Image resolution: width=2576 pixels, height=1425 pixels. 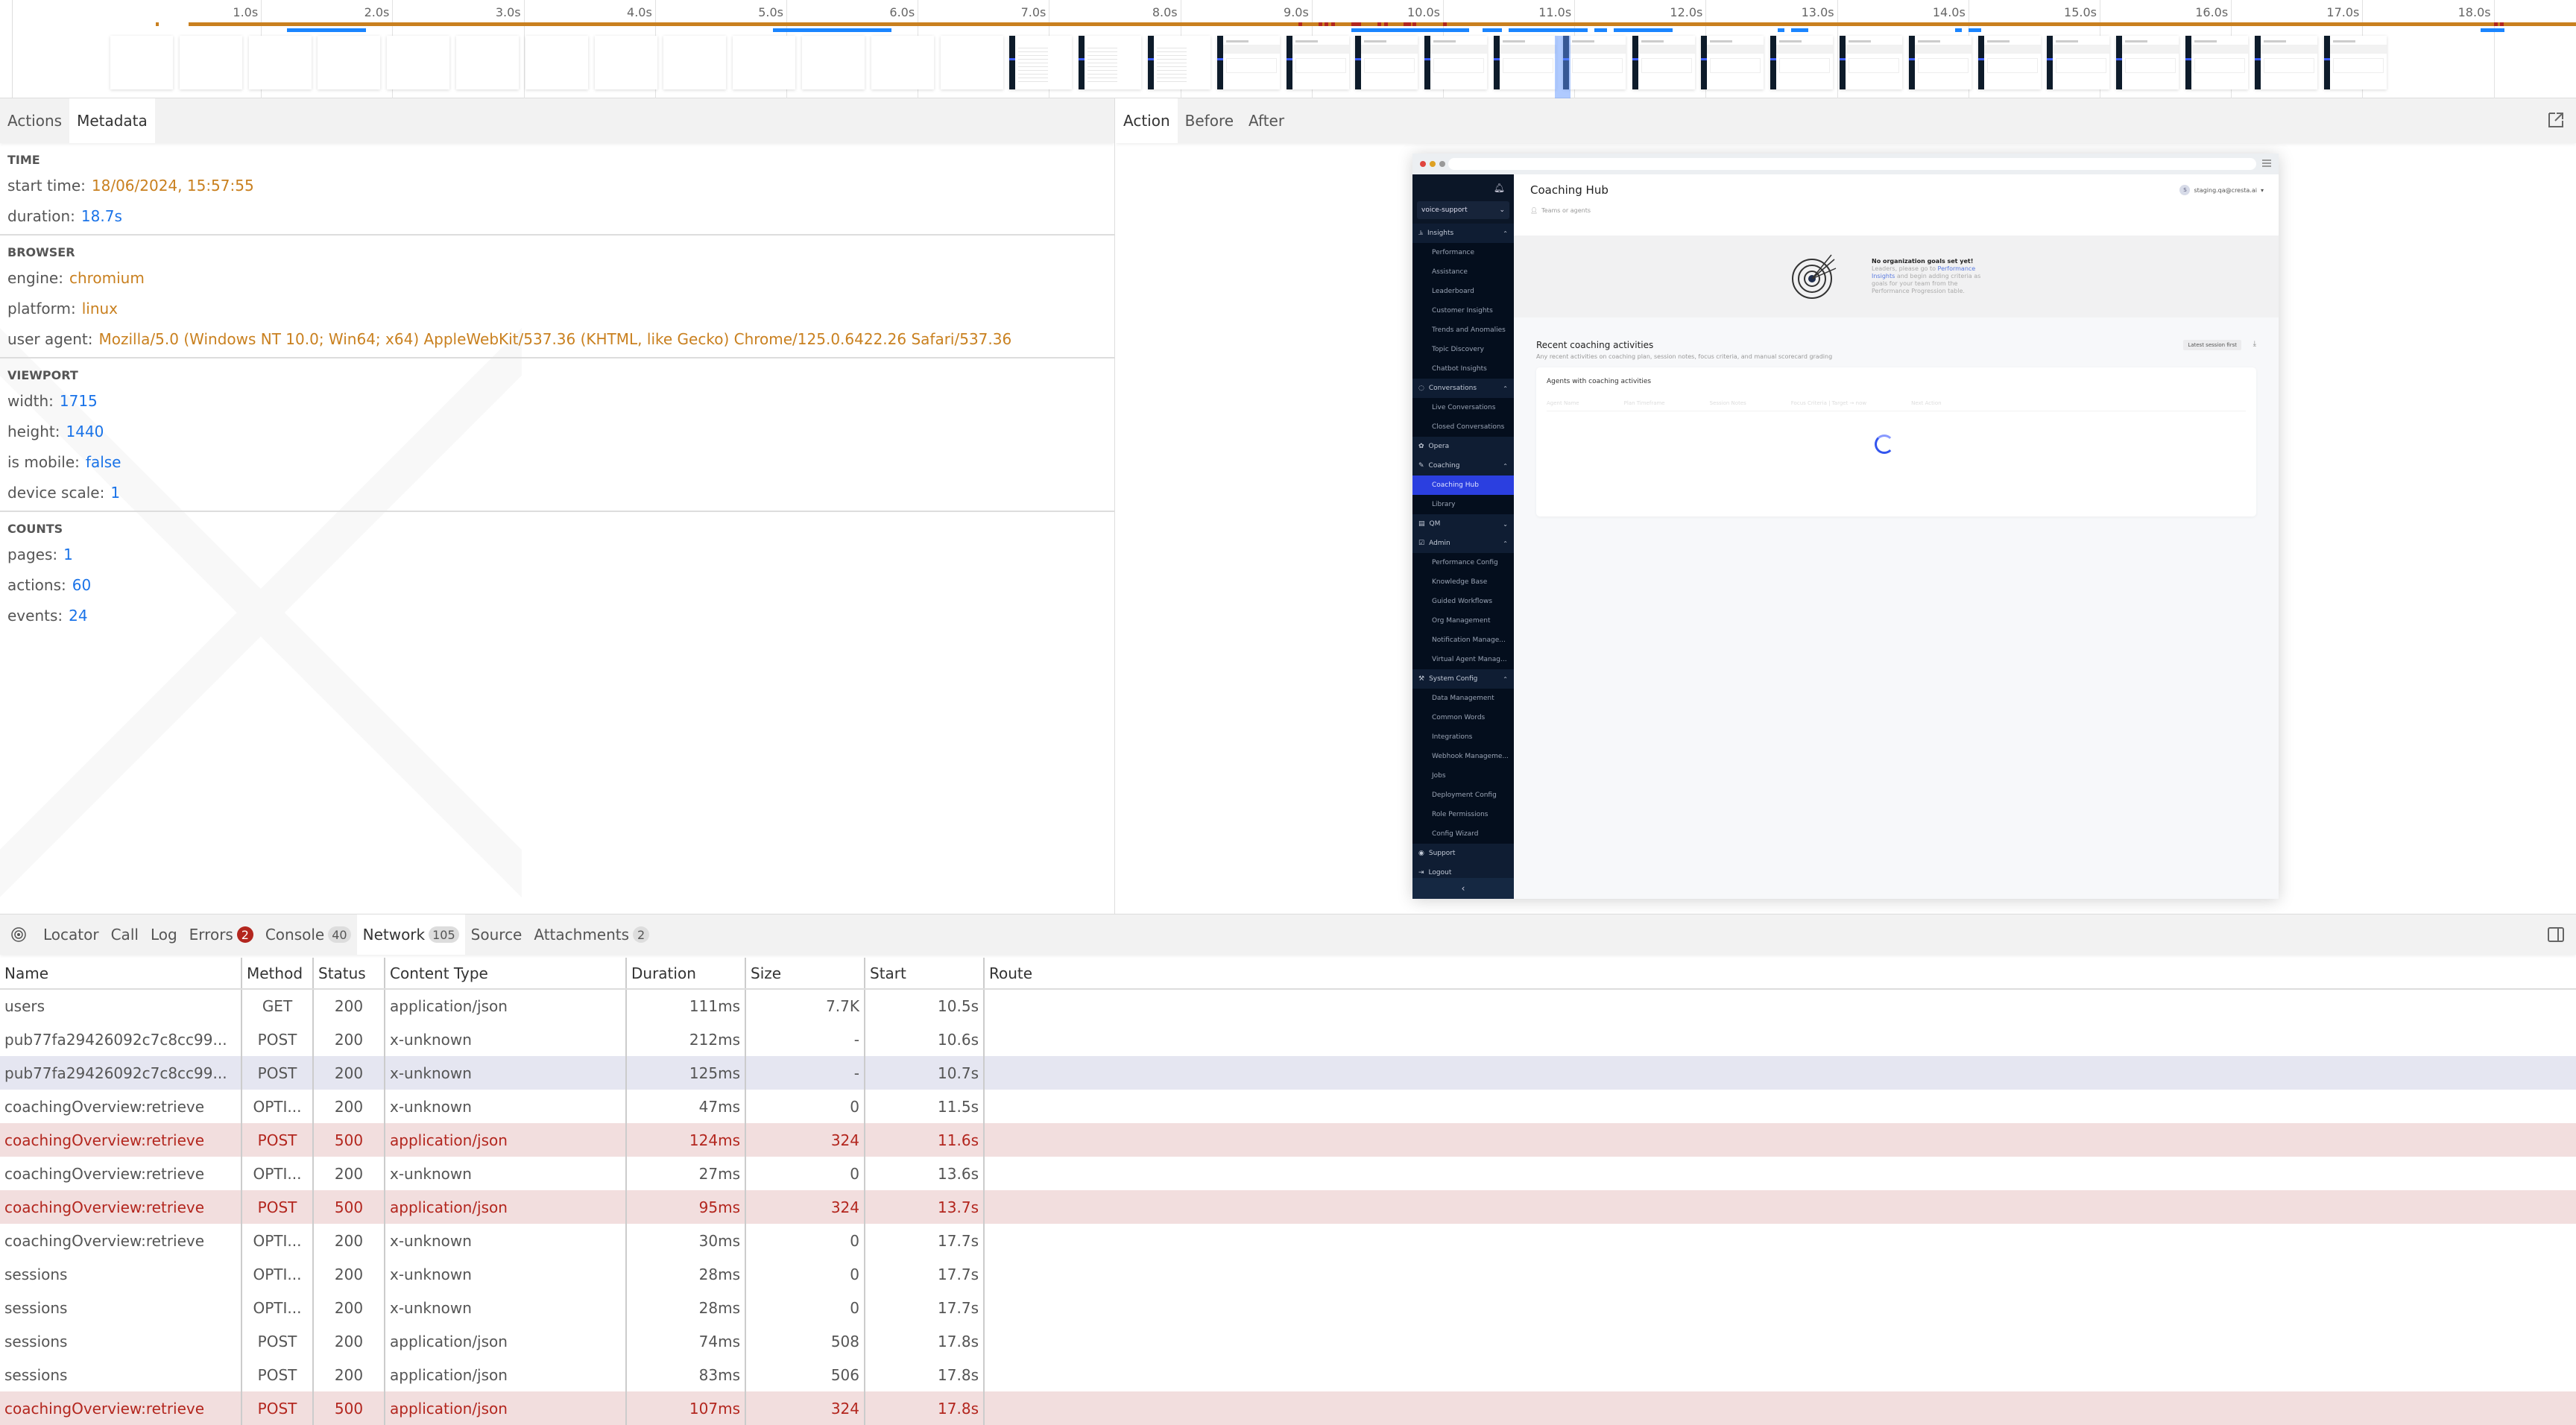 I want to click on nav-item-guided-workflows: Guided Workflows, so click(x=1463, y=602).